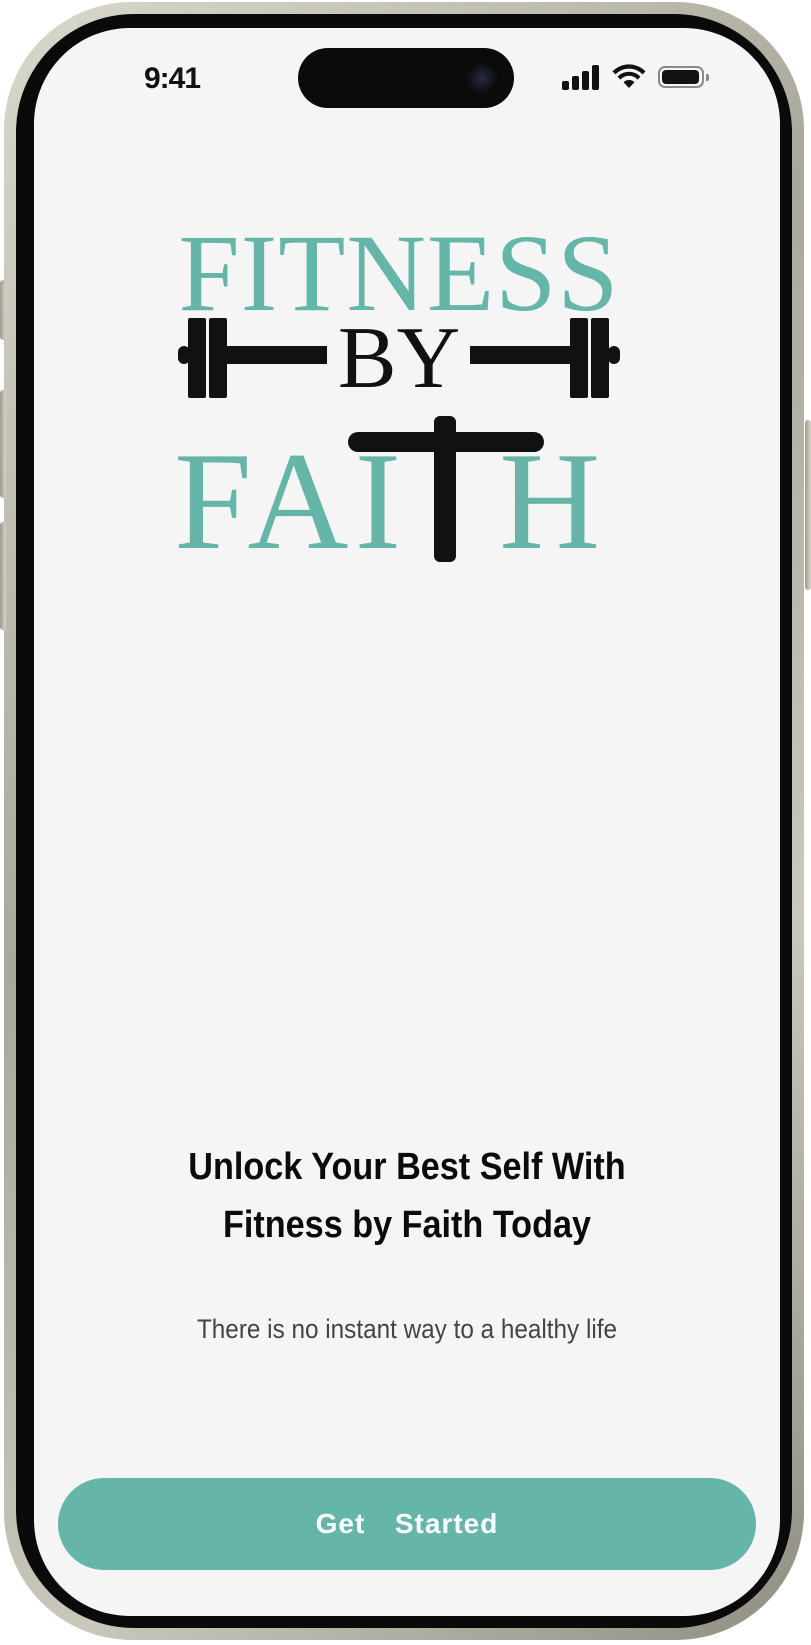 The width and height of the screenshot is (811, 1645). What do you see at coordinates (3, 444) in the screenshot?
I see `volume-up-button` at bounding box center [3, 444].